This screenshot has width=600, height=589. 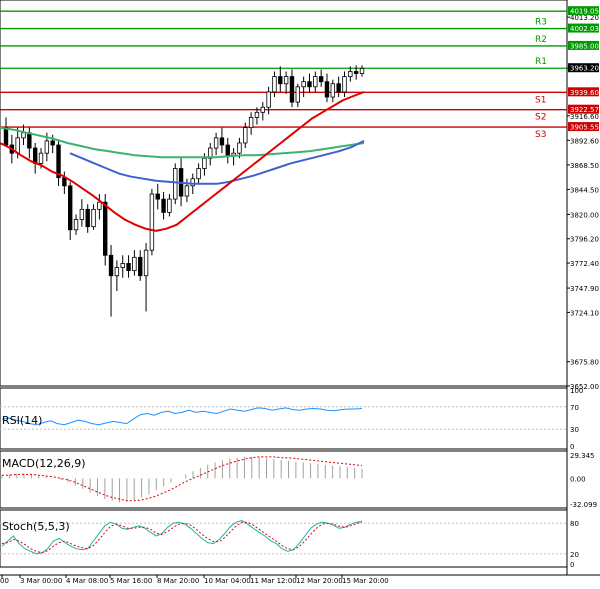 I want to click on rsi-tick-label: 30, so click(x=574, y=430).